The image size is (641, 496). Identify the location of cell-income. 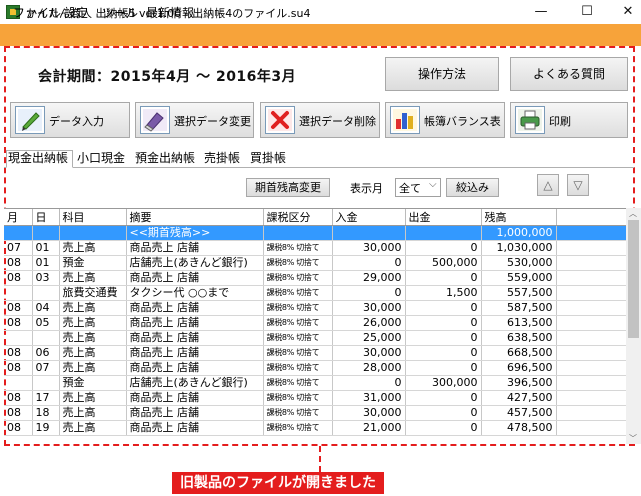
(369, 233).